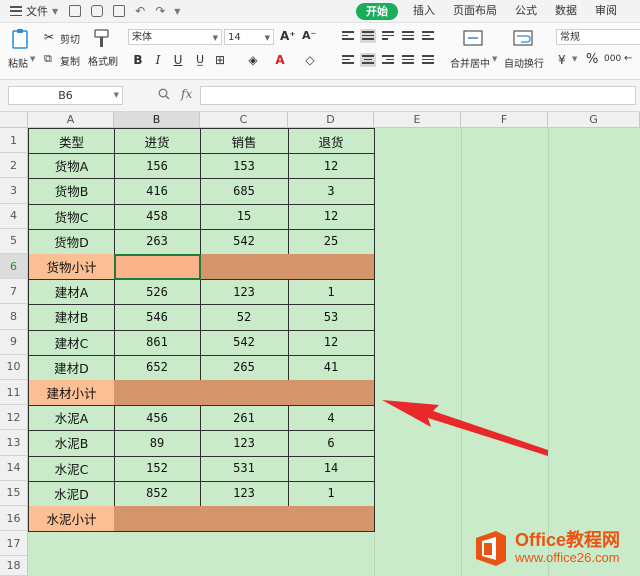 The height and width of the screenshot is (576, 640). I want to click on thousands-icon: 000, so click(612, 59).